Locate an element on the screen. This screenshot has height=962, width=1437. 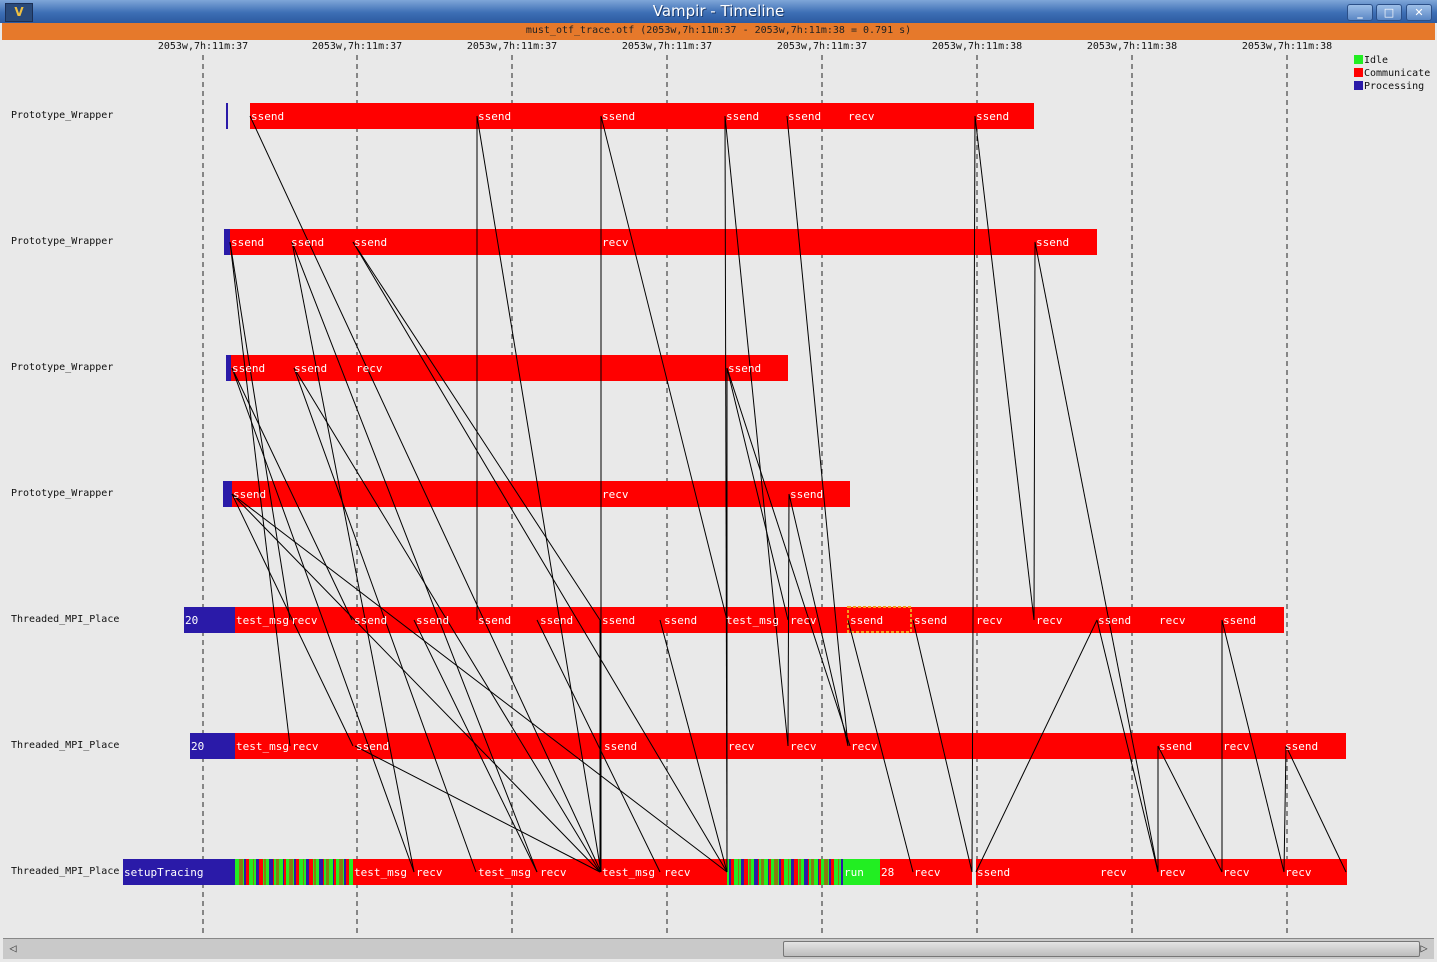
legend-item-communicate: Communicate is located at coordinates (1392, 74).